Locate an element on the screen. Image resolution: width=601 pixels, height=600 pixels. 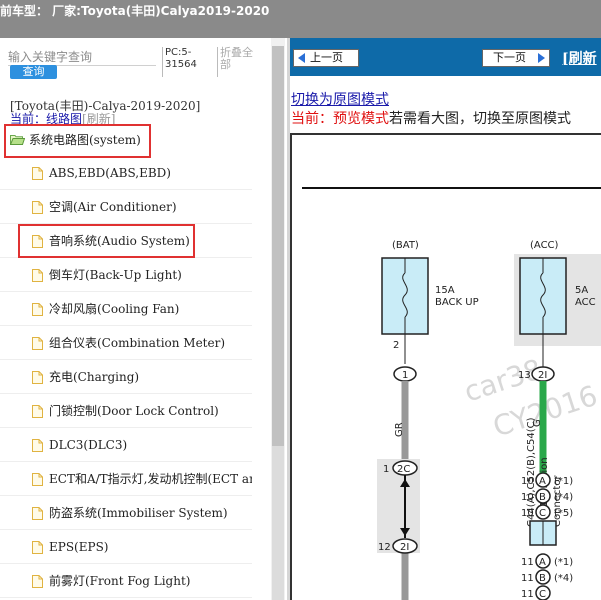
pc-id: PC:5-31564 is located at coordinates (184, 62).